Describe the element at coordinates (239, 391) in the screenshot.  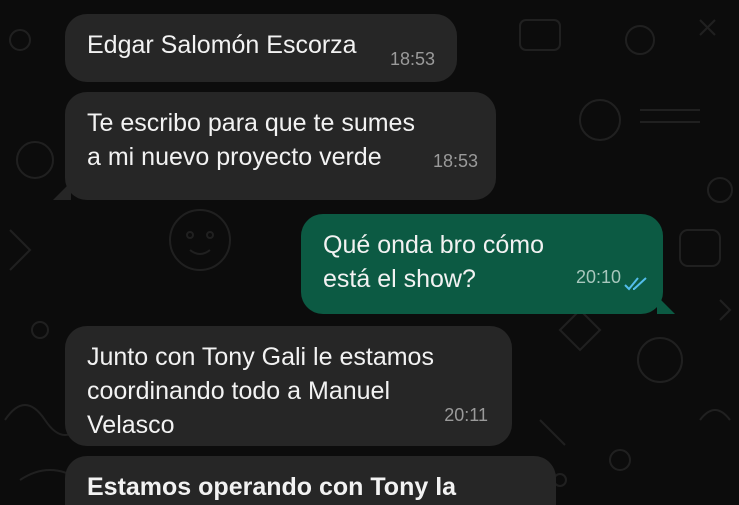
I see `message-text-line: coordinando todo a Manuel` at that location.